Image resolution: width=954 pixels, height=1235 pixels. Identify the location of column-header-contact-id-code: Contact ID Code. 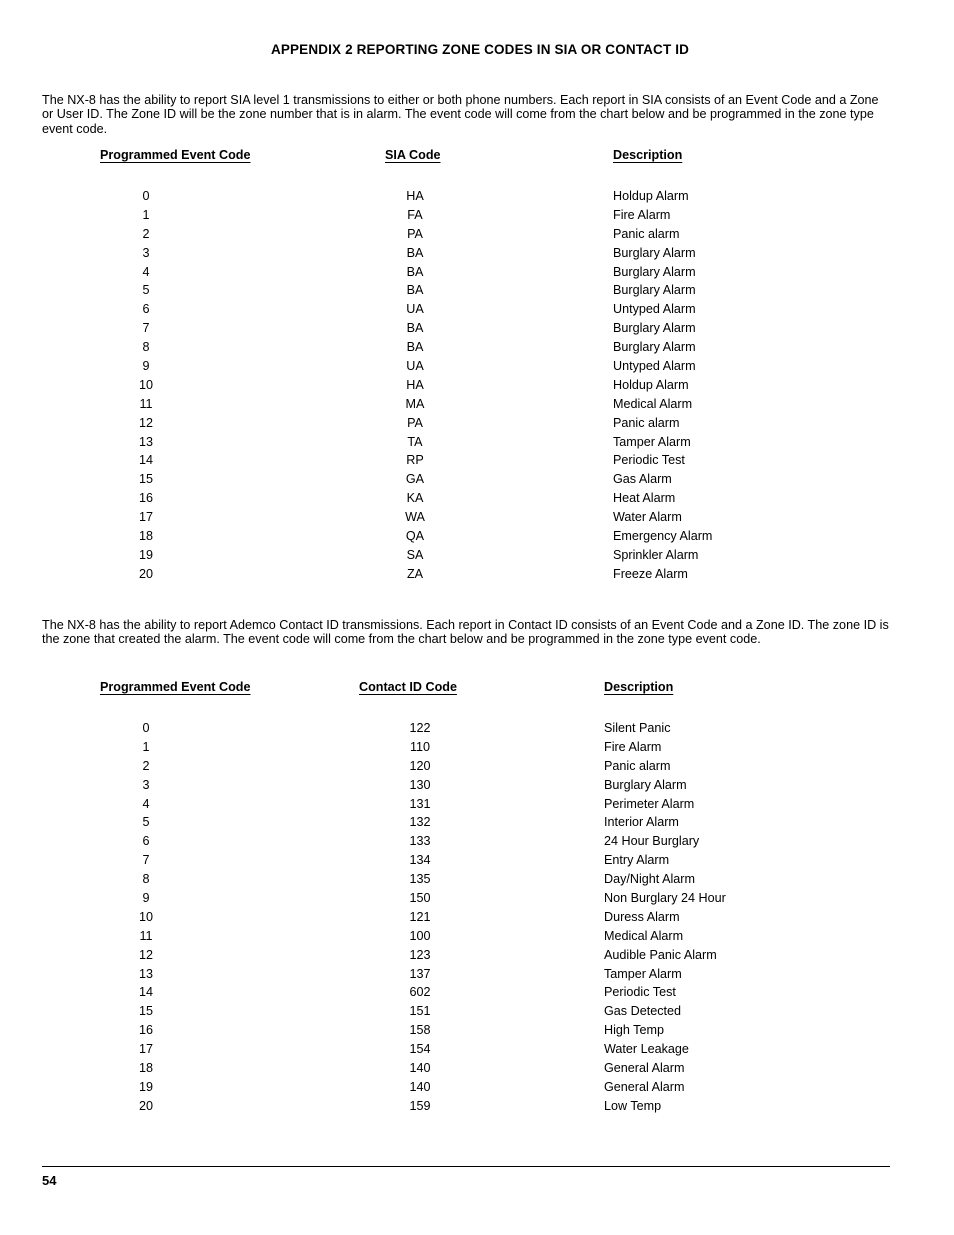
(408, 687).